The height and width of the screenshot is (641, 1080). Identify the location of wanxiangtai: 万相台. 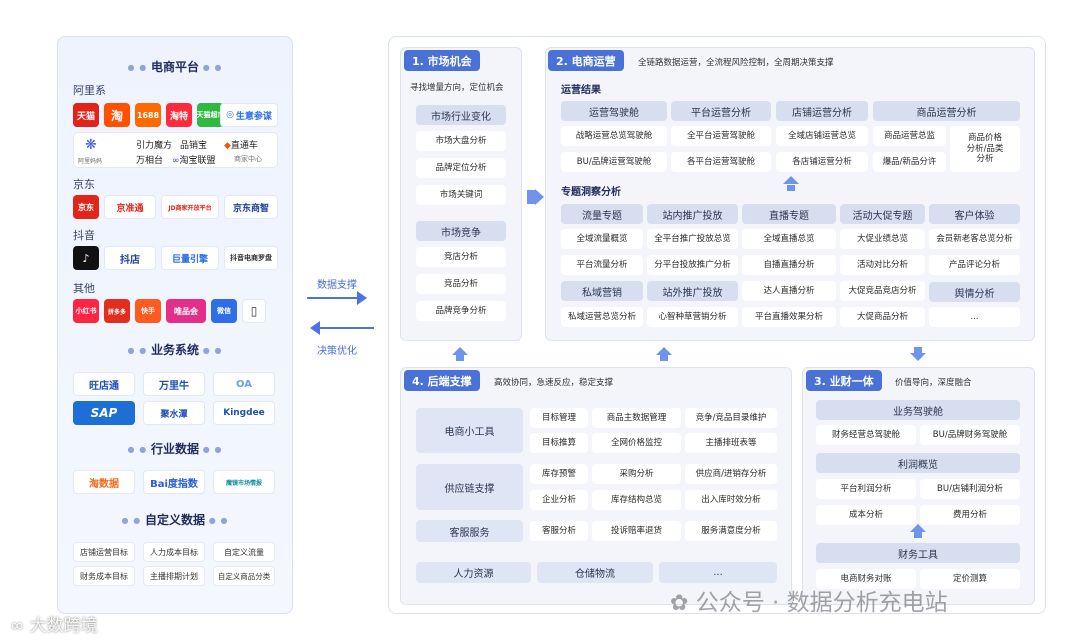
(150, 161).